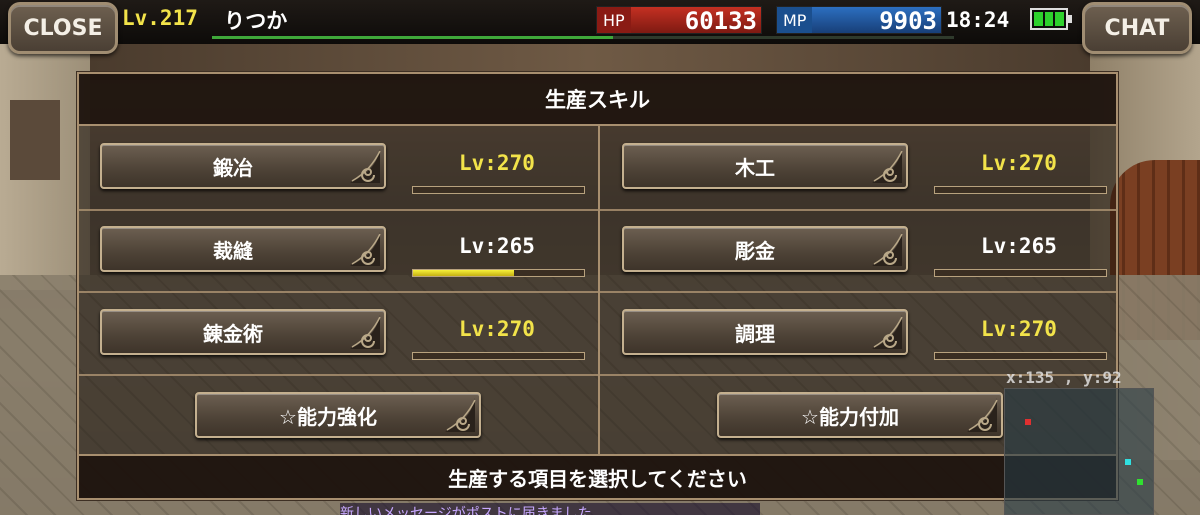 The width and height of the screenshot is (1200, 515). I want to click on status-bar: Lv.217 りつか HP 60133 MP 9903 18:24, so click(600, 22).